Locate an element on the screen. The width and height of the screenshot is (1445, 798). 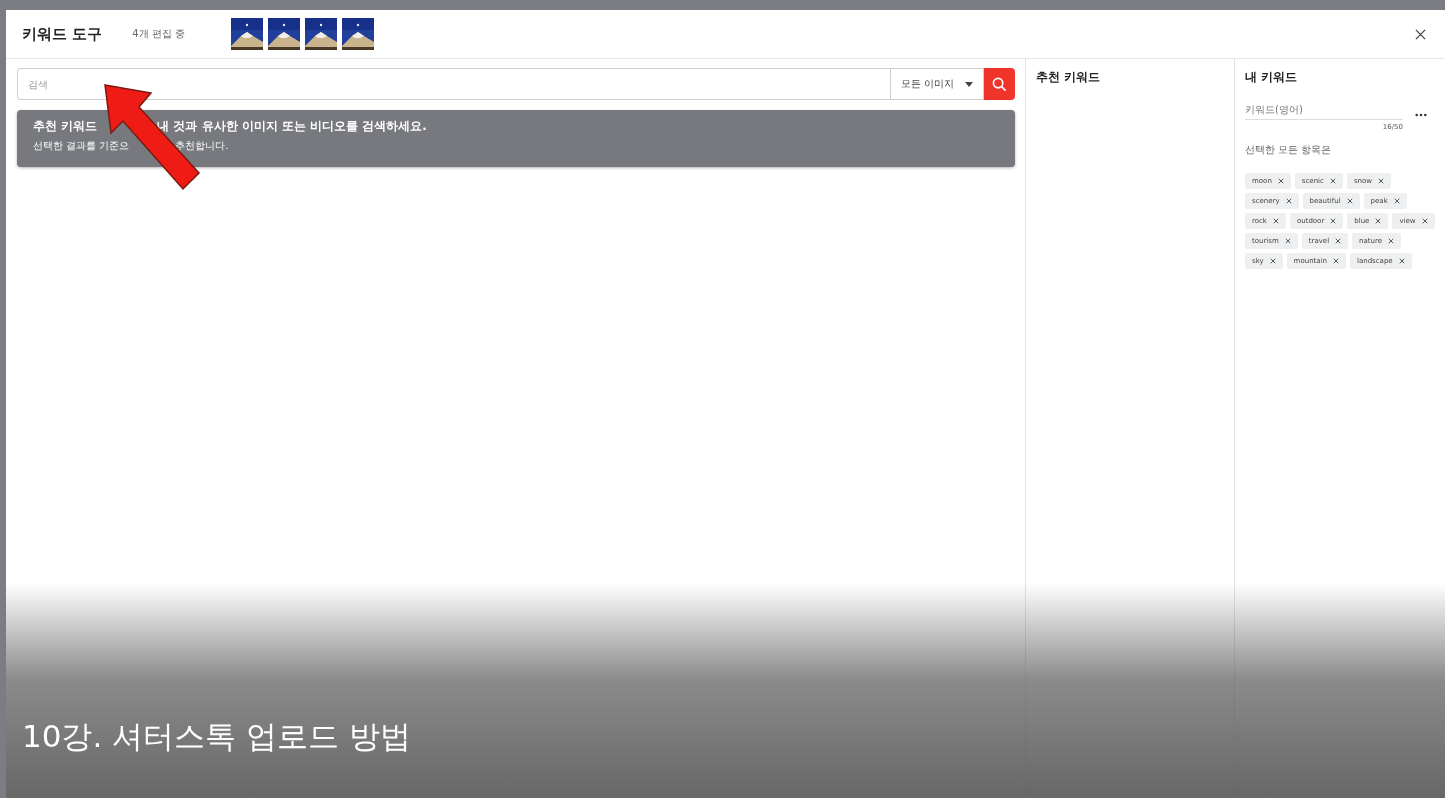
more-icon is located at coordinates (1421, 115).